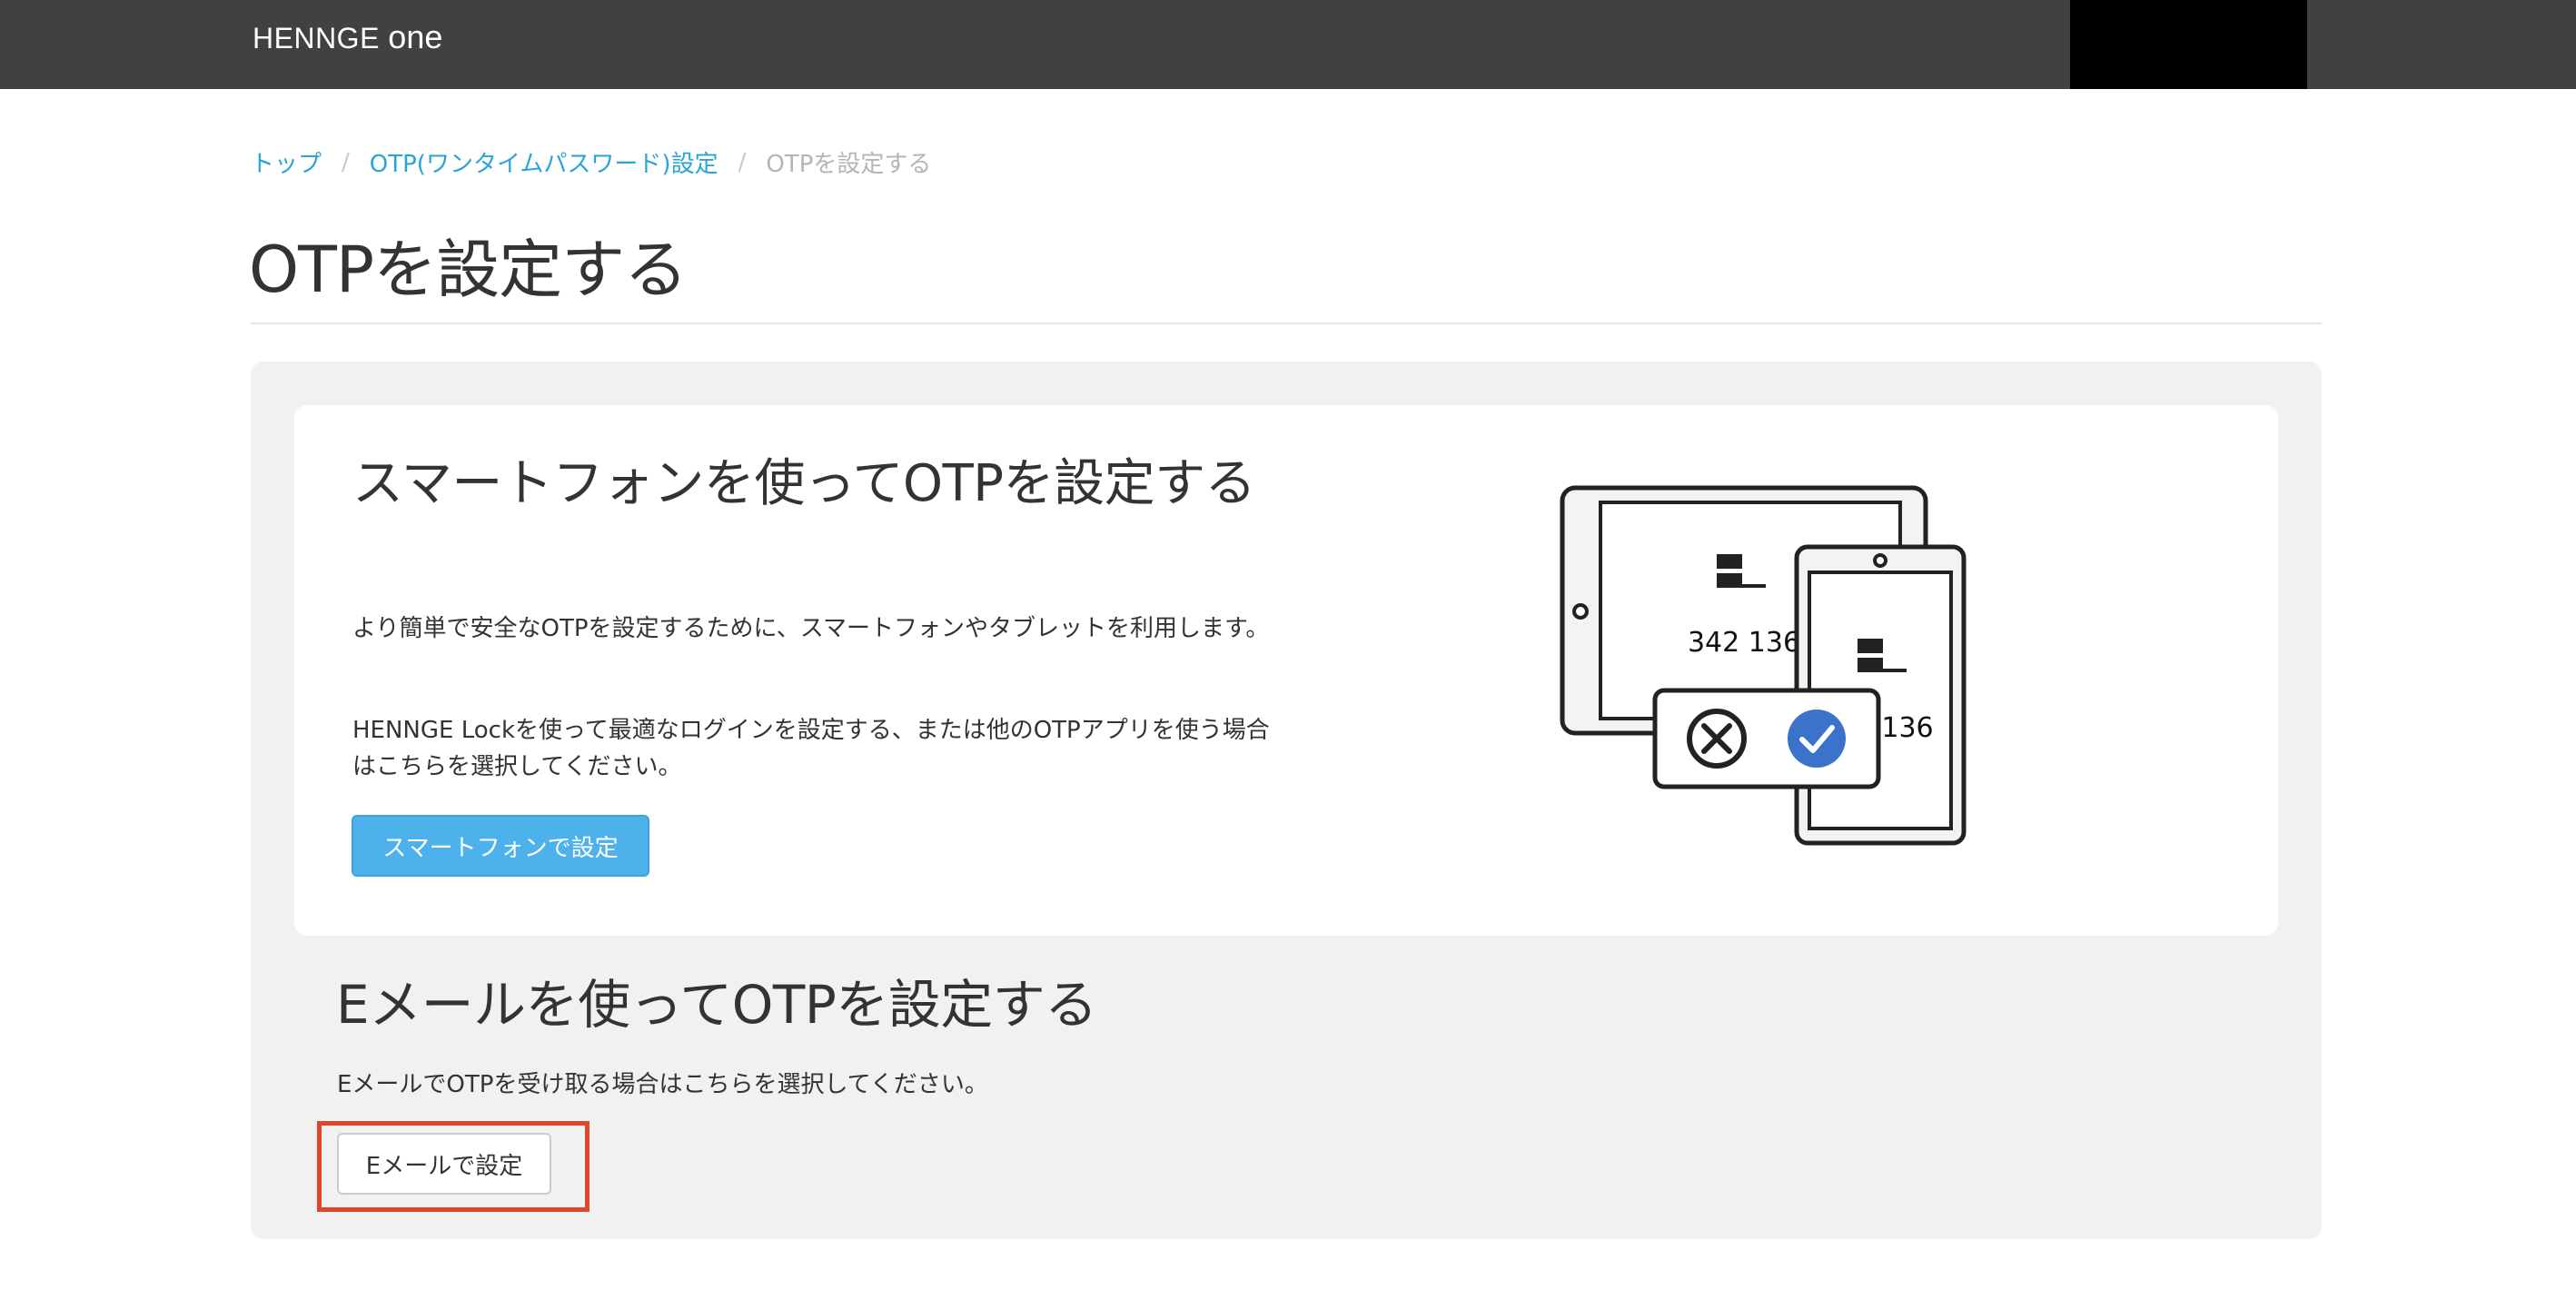 This screenshot has width=2576, height=1290. I want to click on reject-icon, so click(1717, 739).